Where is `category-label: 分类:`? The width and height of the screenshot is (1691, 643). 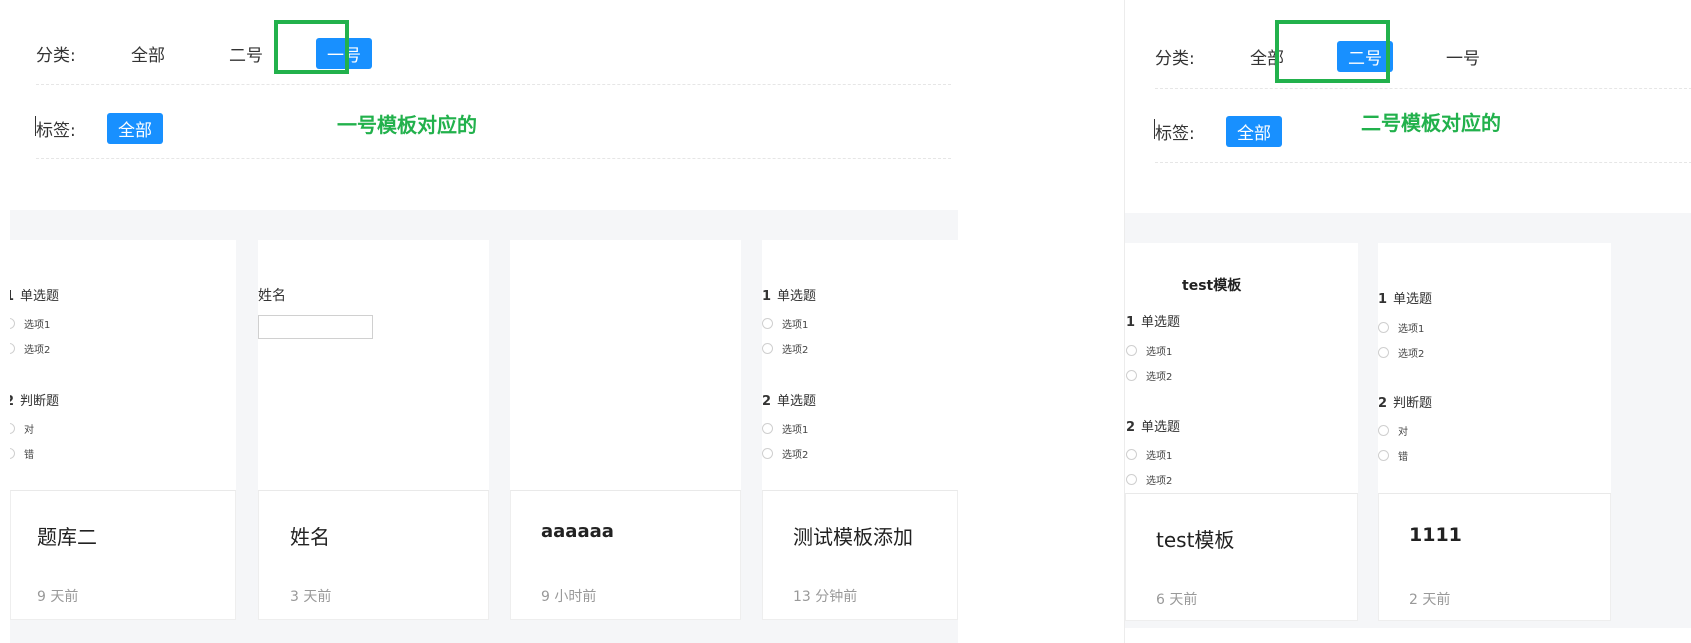 category-label: 分类: is located at coordinates (1175, 59).